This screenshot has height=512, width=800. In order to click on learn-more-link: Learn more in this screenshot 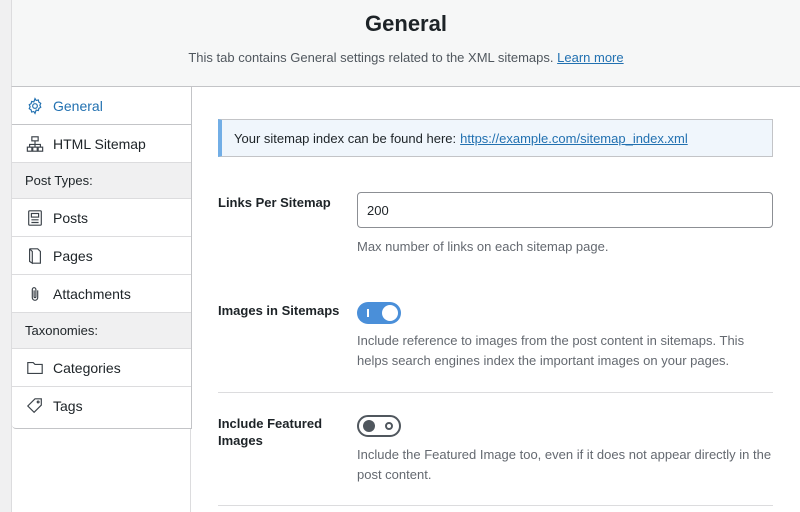, I will do `click(590, 57)`.